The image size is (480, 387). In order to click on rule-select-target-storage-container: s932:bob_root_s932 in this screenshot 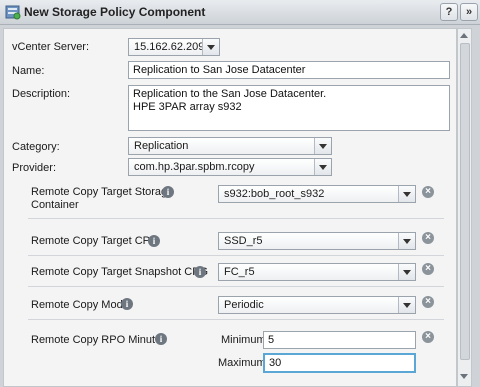, I will do `click(317, 194)`.